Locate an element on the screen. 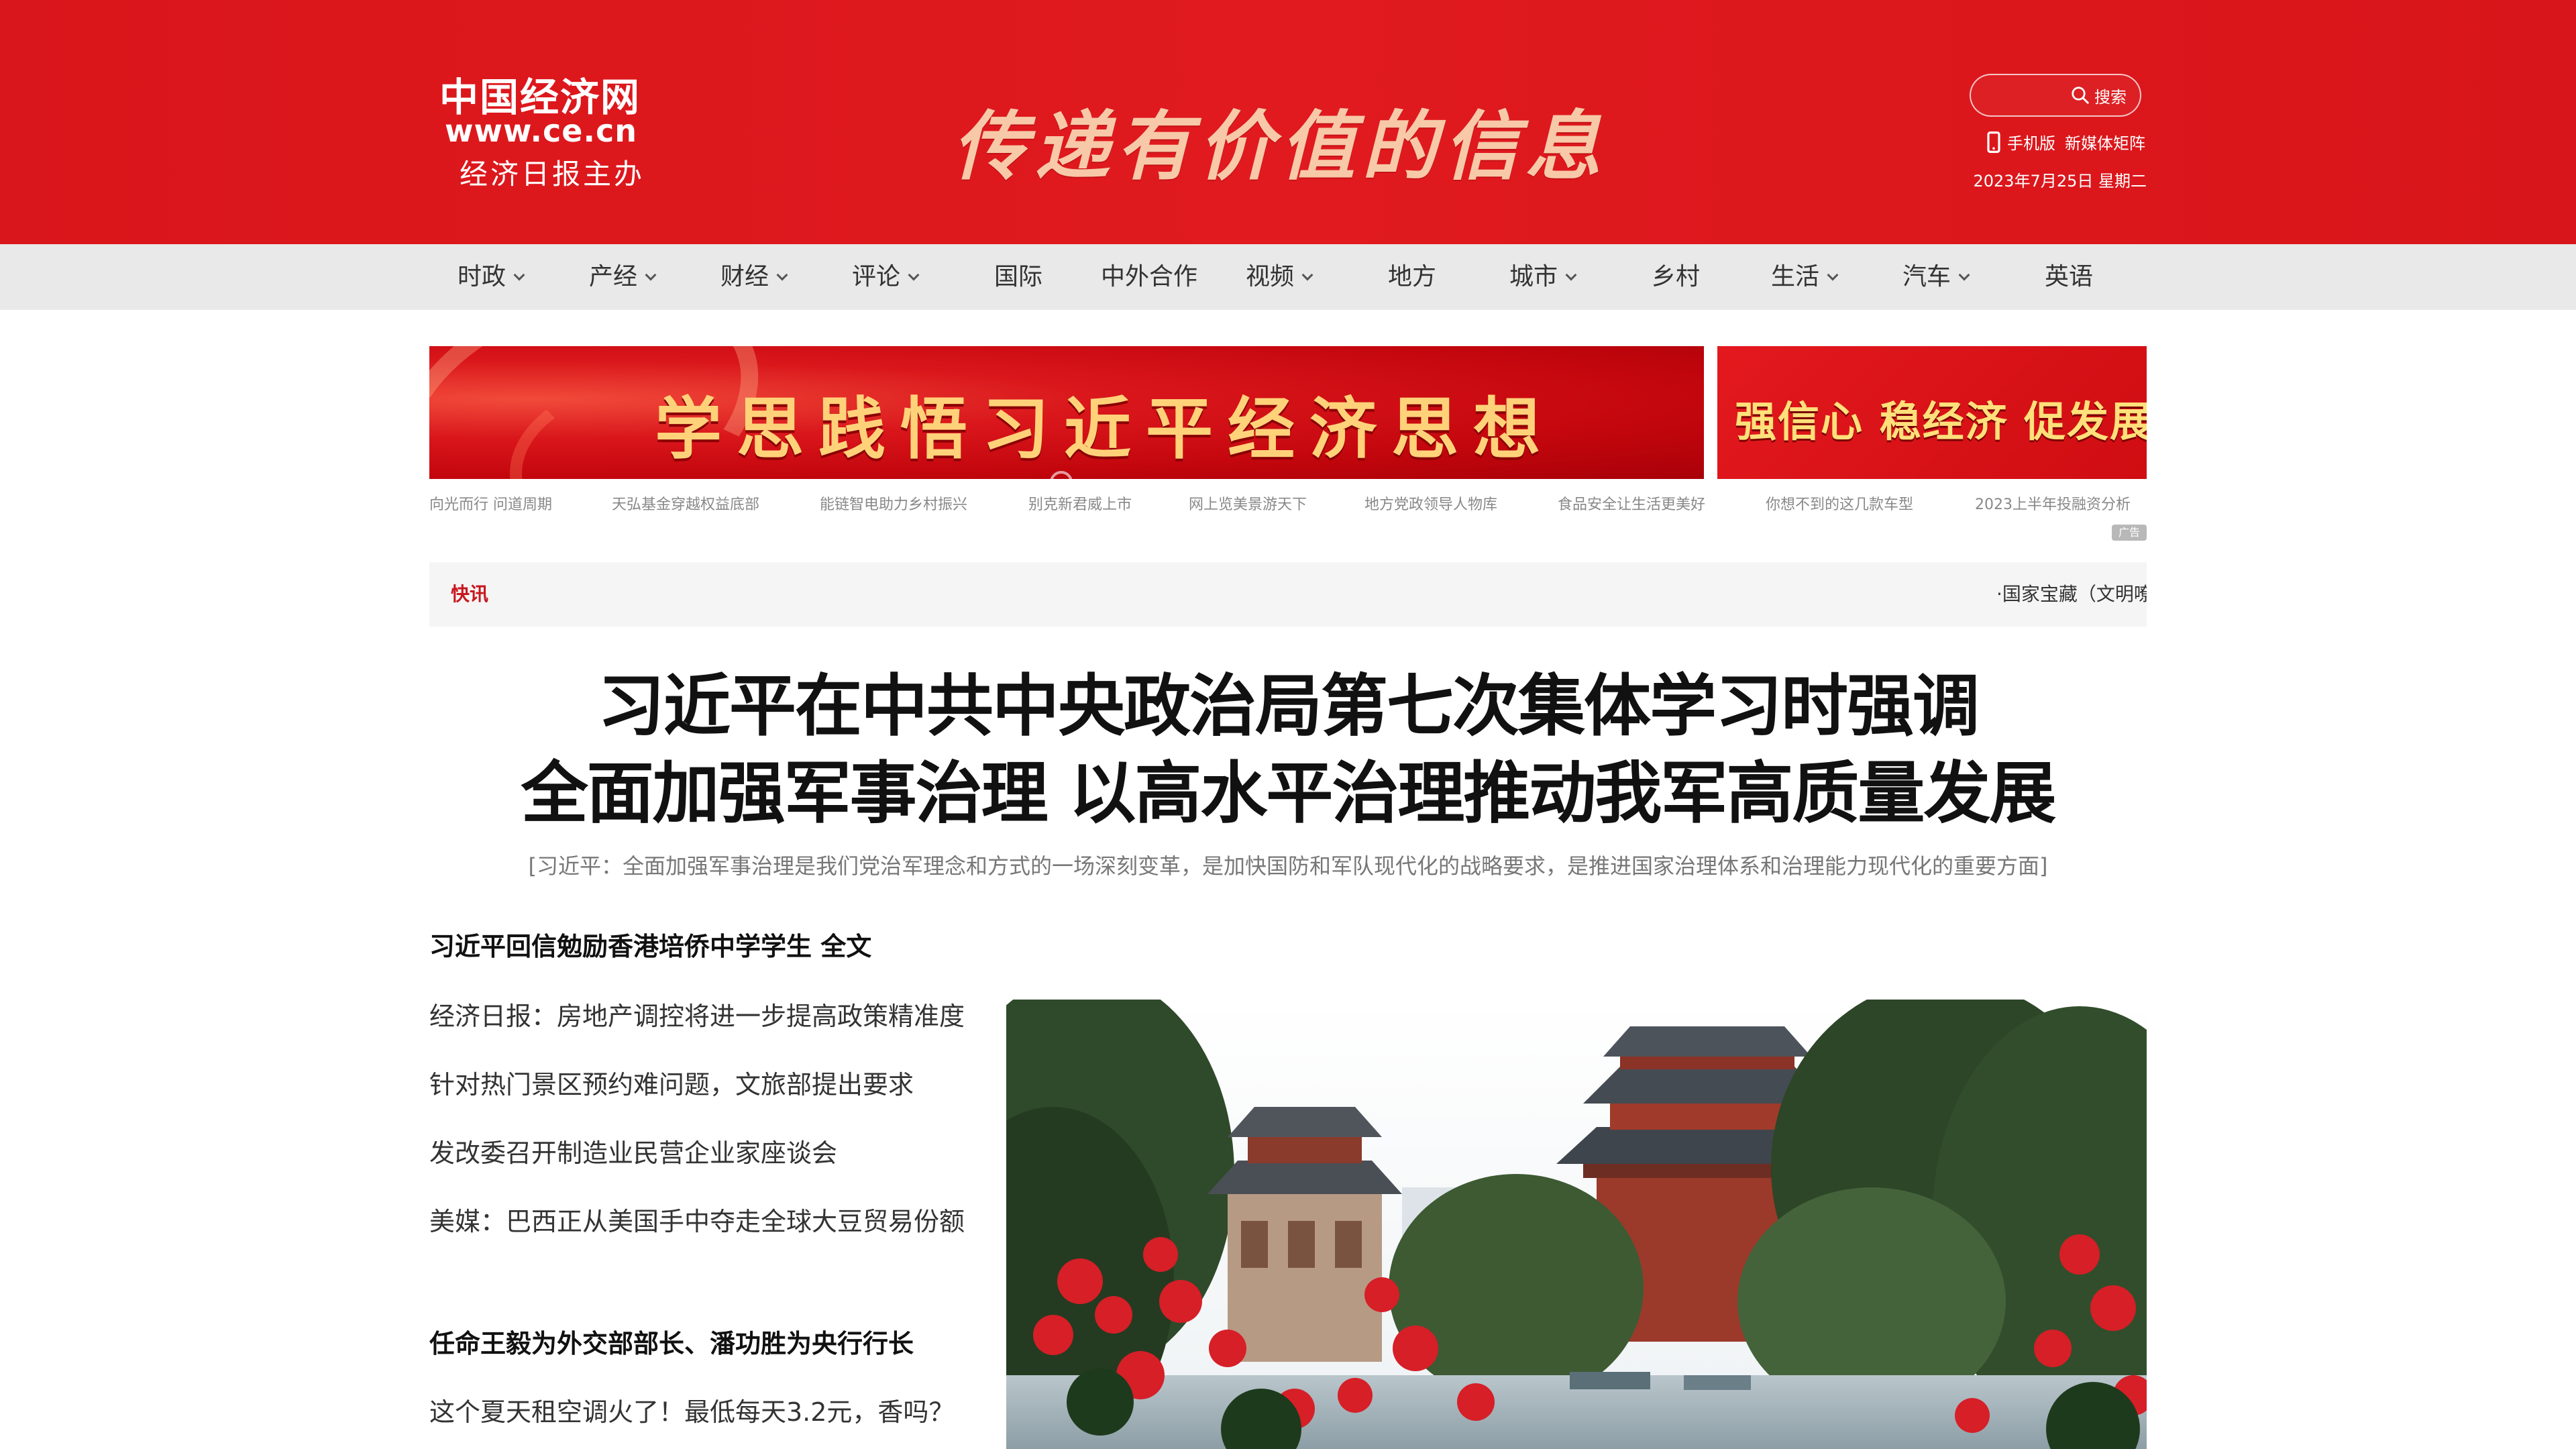 The height and width of the screenshot is (1449, 2576). search-button: 搜索 is located at coordinates (2098, 95).